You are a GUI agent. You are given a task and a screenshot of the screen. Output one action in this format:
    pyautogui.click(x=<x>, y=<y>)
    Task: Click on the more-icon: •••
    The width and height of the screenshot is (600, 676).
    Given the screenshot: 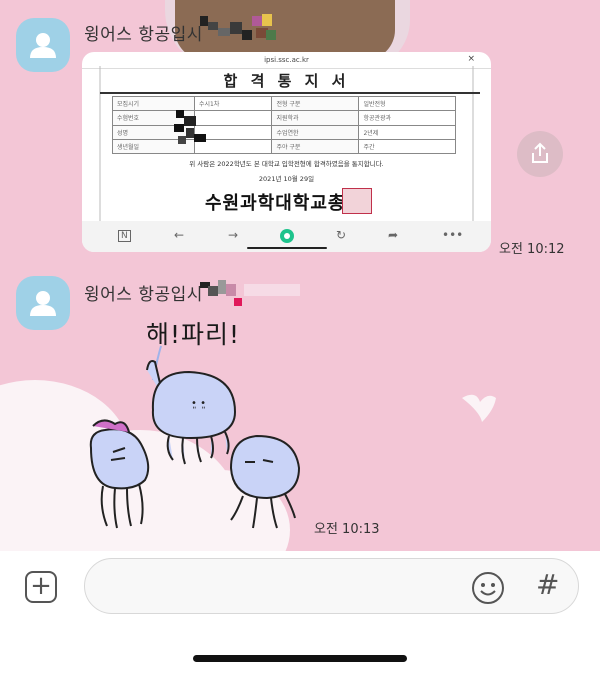 What is the action you would take?
    pyautogui.click(x=453, y=235)
    